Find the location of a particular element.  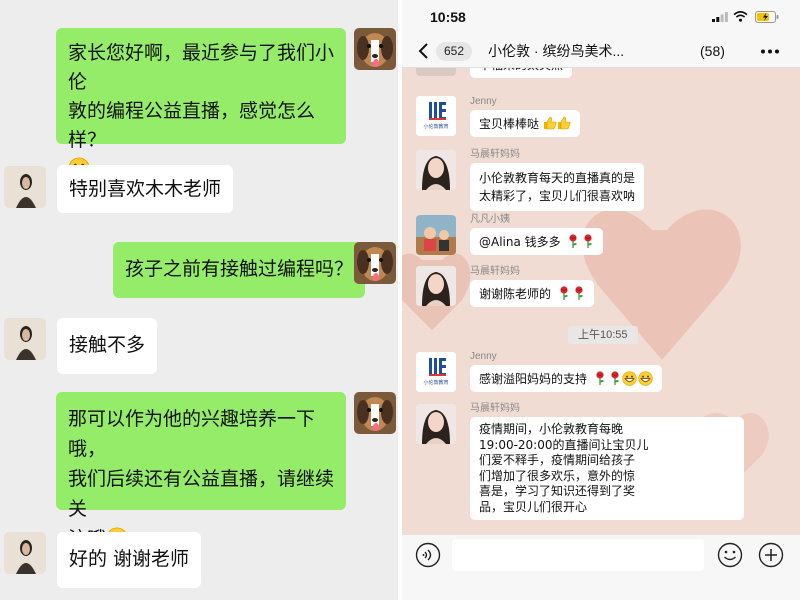

message-text: 感谢溢阳妈妈的支持 is located at coordinates (533, 379).